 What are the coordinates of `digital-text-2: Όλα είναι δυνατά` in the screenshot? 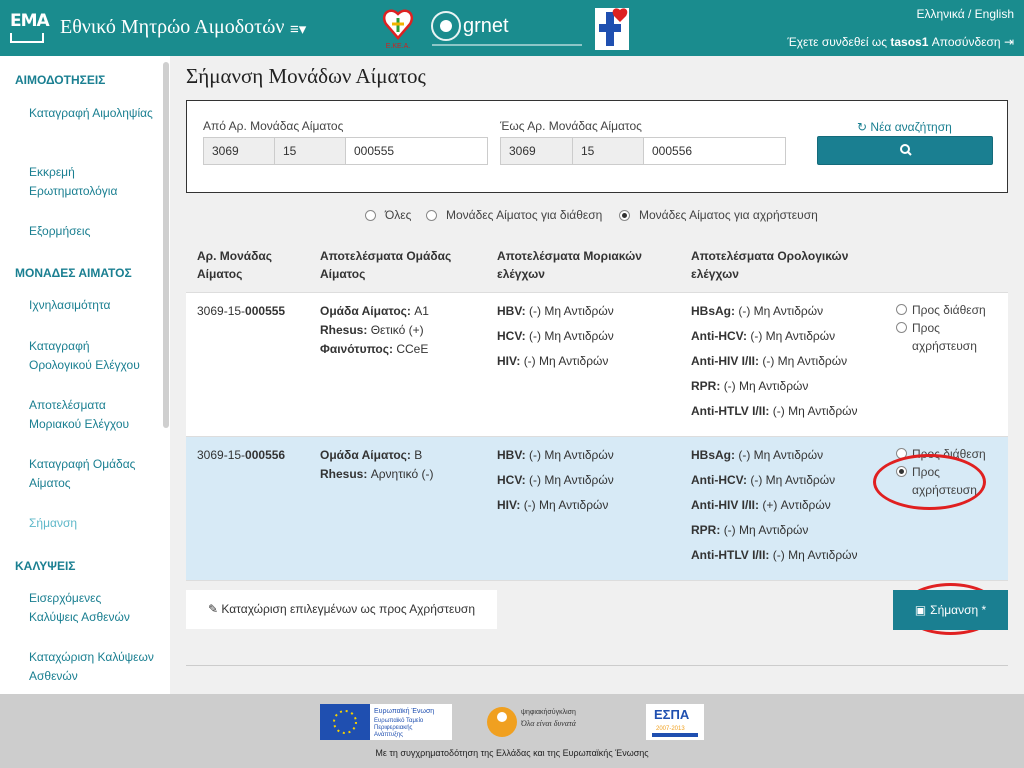 It's located at (549, 723).